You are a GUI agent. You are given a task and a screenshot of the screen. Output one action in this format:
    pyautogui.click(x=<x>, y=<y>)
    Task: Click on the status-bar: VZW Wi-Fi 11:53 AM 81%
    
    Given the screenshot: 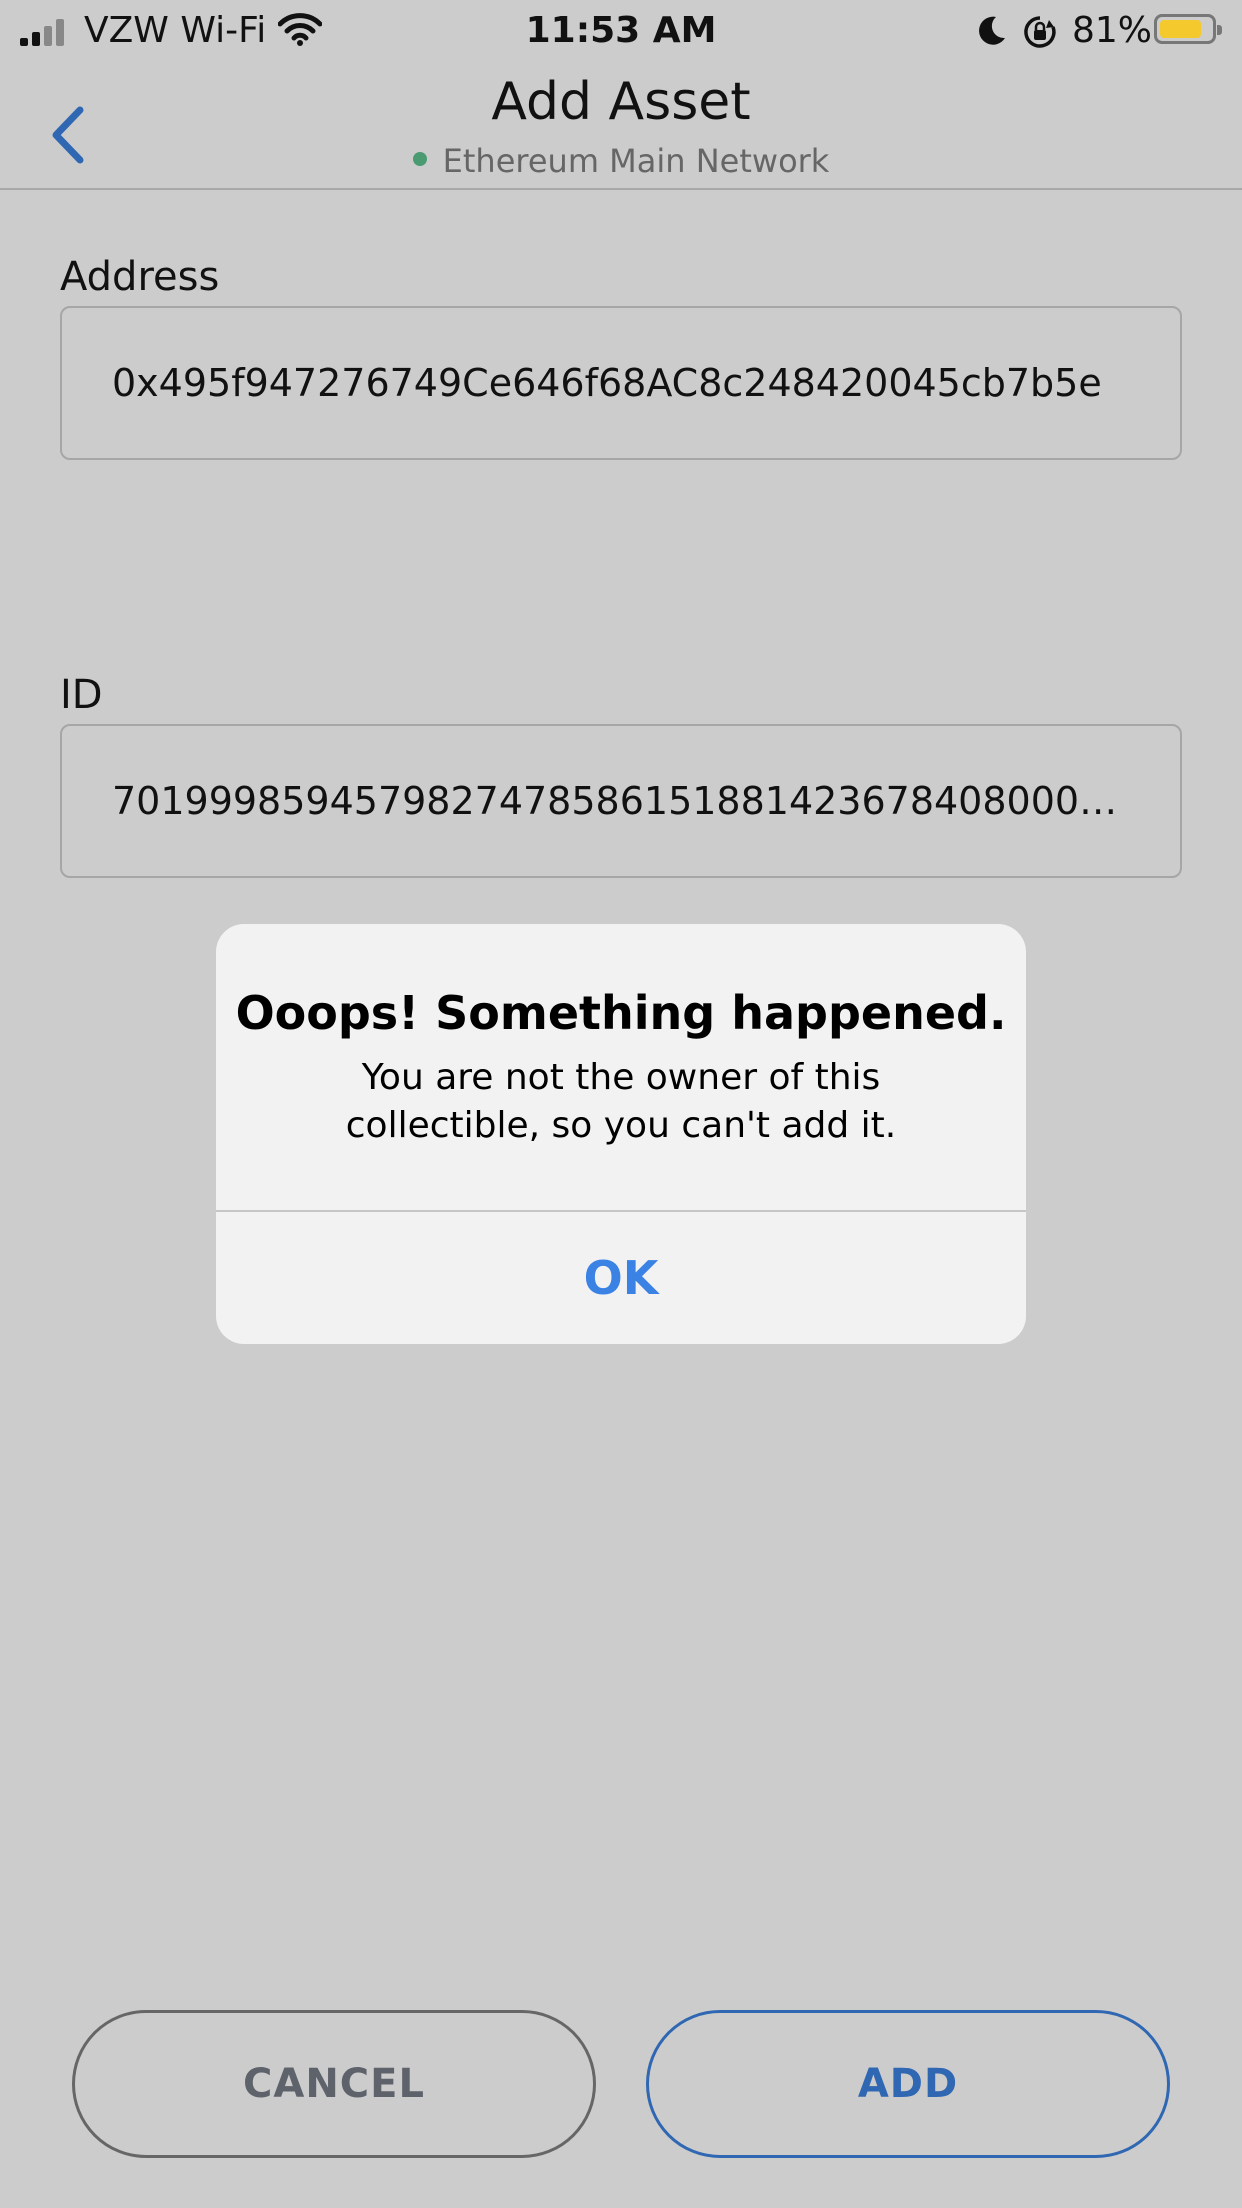 What is the action you would take?
    pyautogui.click(x=621, y=31)
    